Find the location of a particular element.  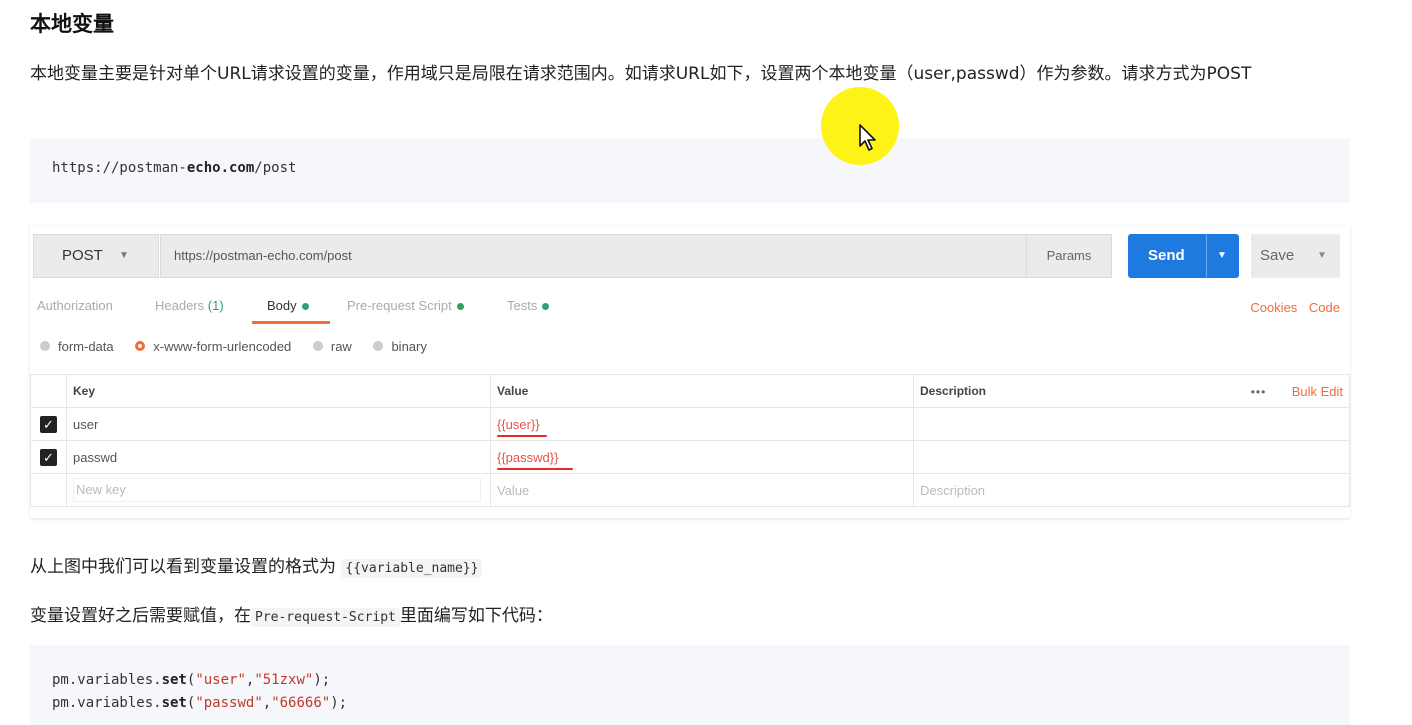

table-header-description: Description ••• Bulk Edit is located at coordinates (1131, 391).